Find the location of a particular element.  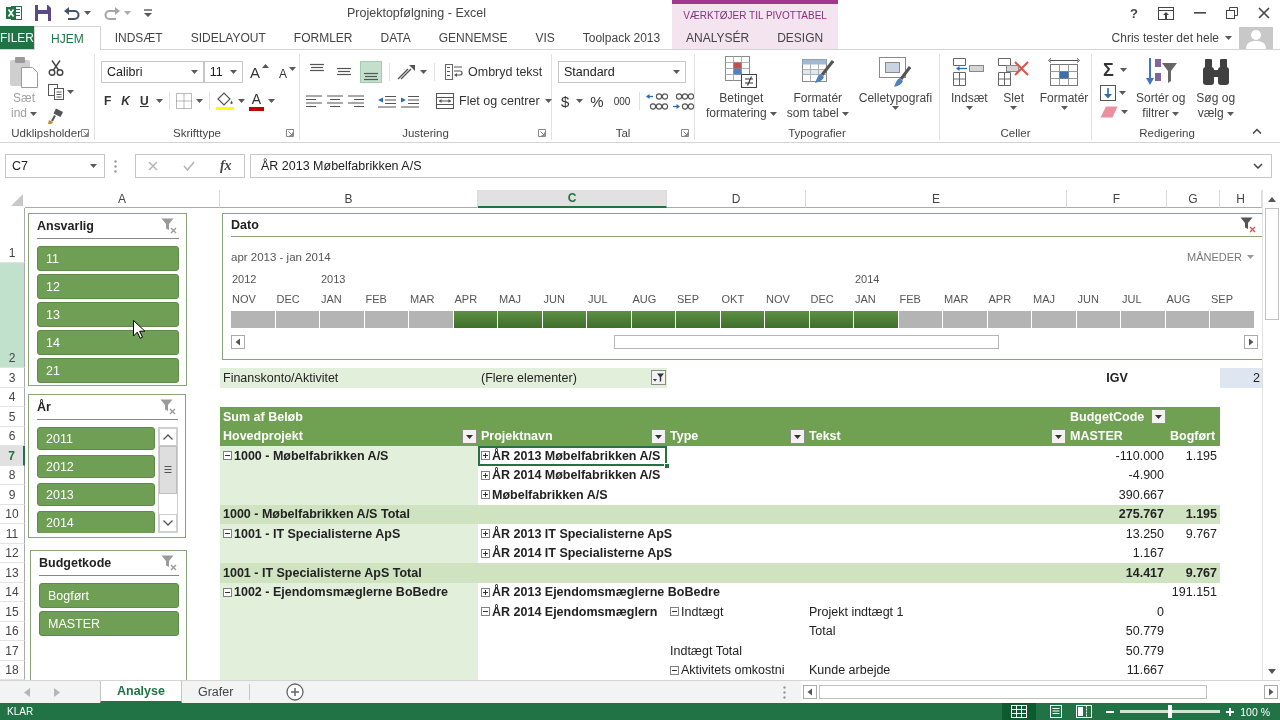

grow-font-button: A is located at coordinates (259, 72).